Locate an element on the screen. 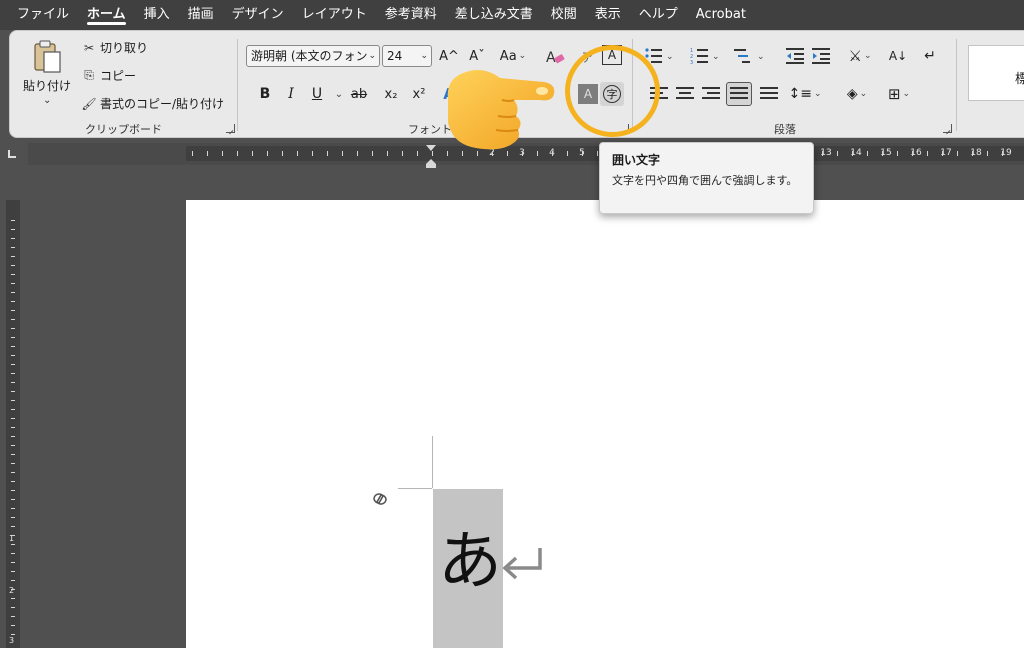 The image size is (1024, 648). vertical-ruler: 1 2 3 is located at coordinates (13, 424).